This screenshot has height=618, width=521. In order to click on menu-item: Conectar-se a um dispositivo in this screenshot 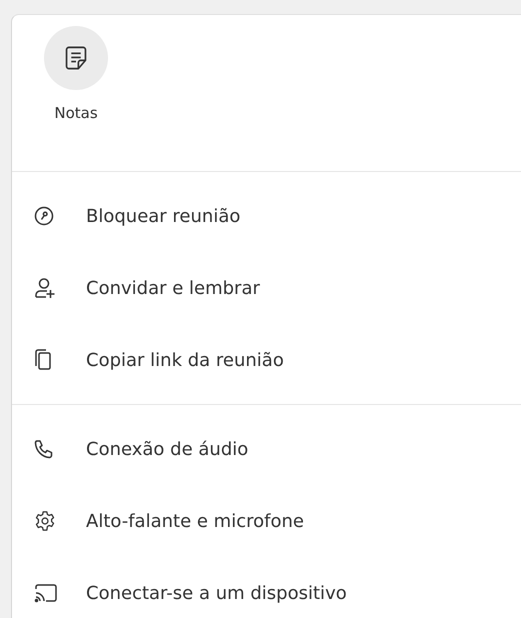, I will do `click(266, 587)`.